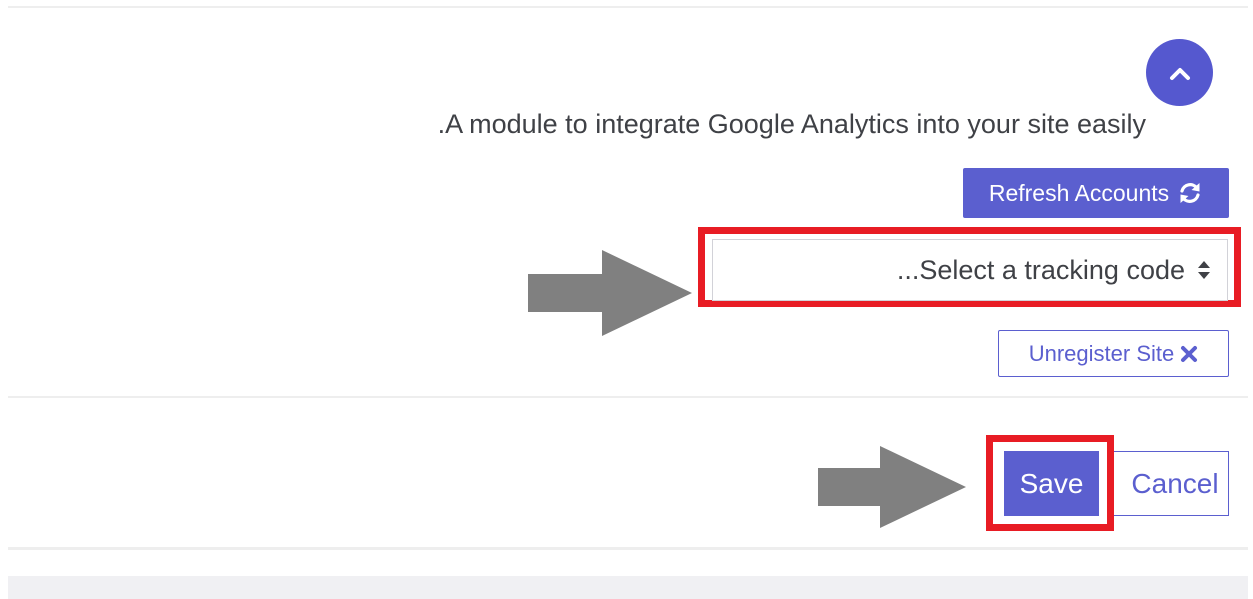 This screenshot has width=1253, height=599. I want to click on pointer-arrow-save, so click(892, 487).